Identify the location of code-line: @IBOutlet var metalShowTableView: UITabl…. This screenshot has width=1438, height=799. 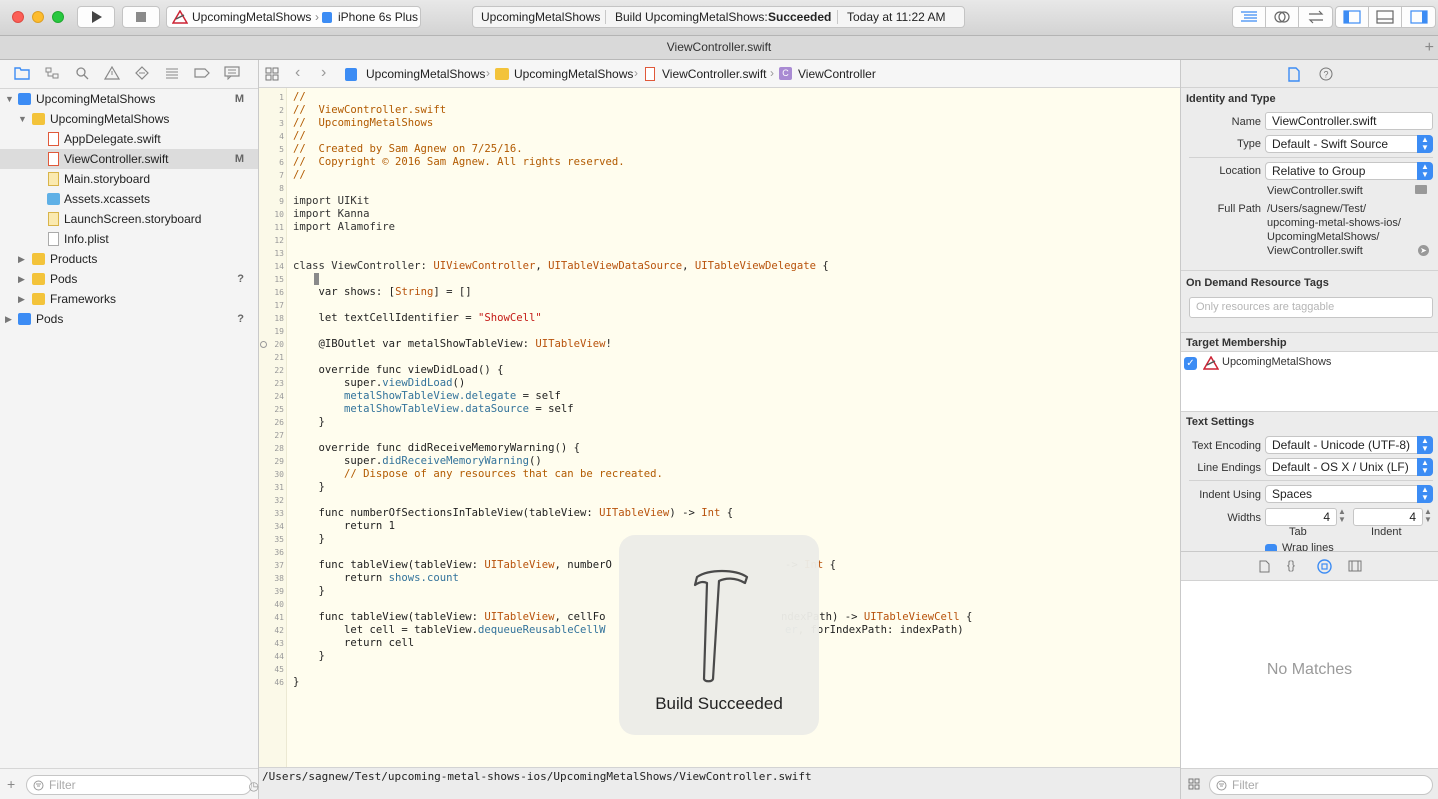
(452, 344).